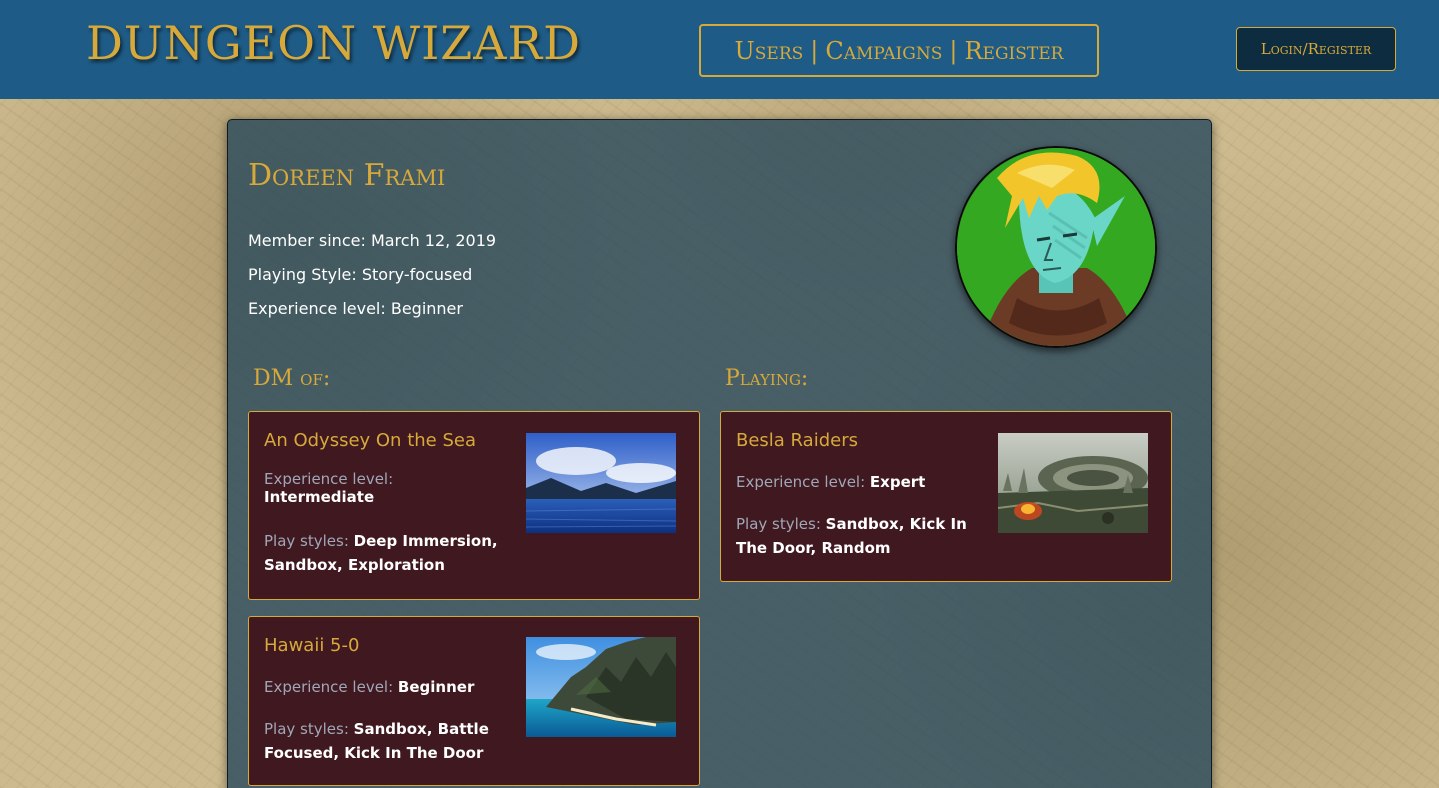 This screenshot has height=788, width=1439. What do you see at coordinates (370, 440) in the screenshot?
I see `campaign-title: An Odyssey On the Sea` at bounding box center [370, 440].